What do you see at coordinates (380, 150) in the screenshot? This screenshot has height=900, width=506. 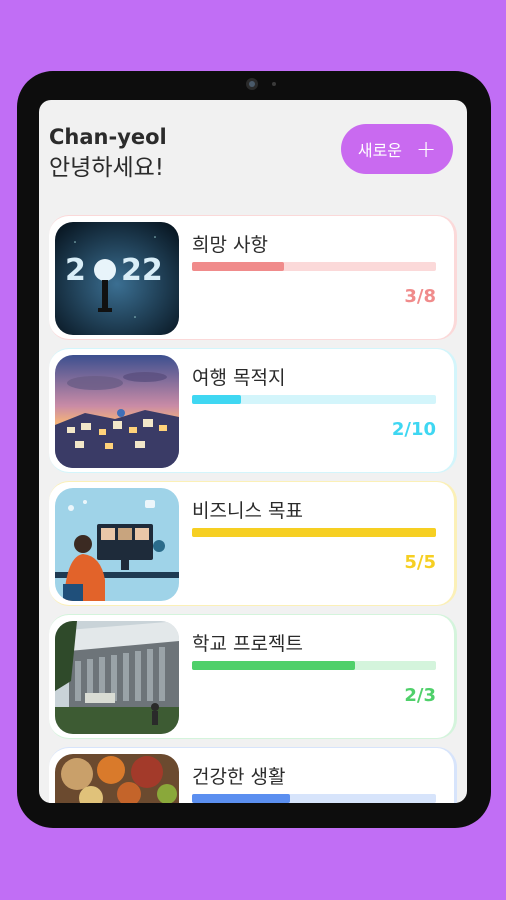 I see `new-button-label: 새로운` at bounding box center [380, 150].